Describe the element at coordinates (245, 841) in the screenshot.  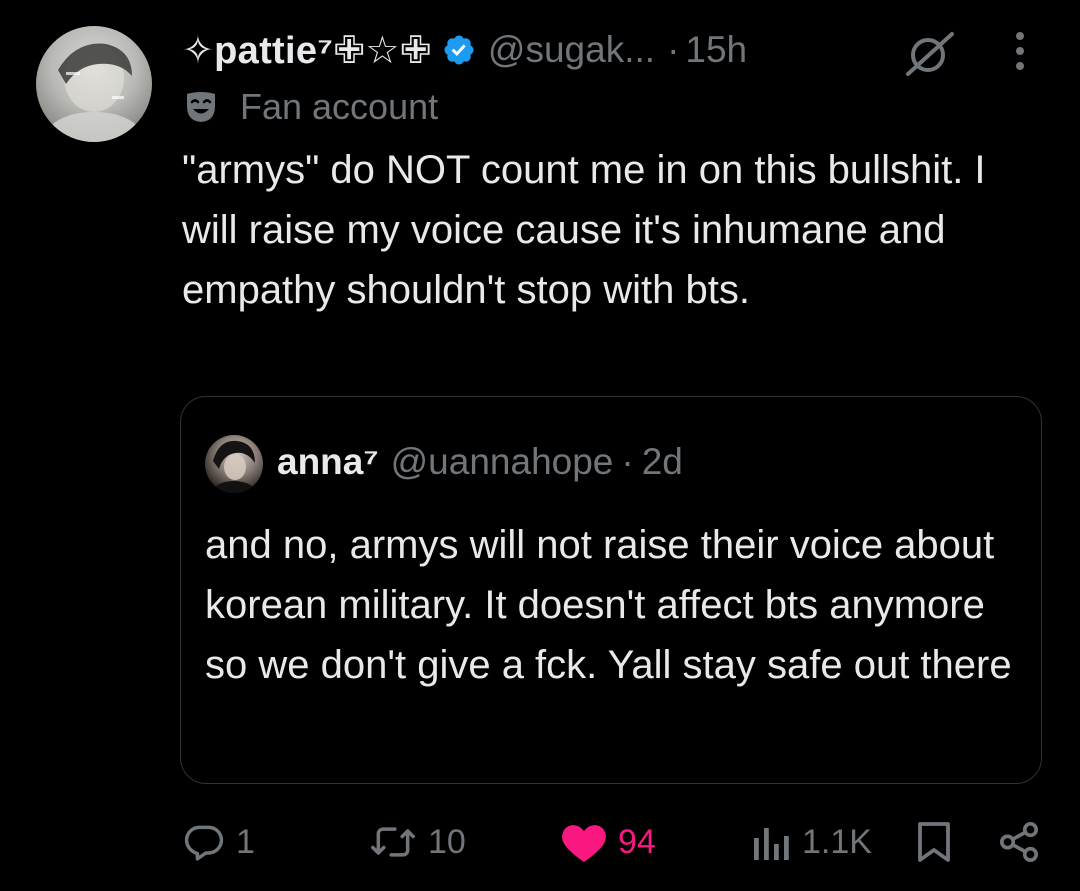
I see `reply-count: 1` at that location.